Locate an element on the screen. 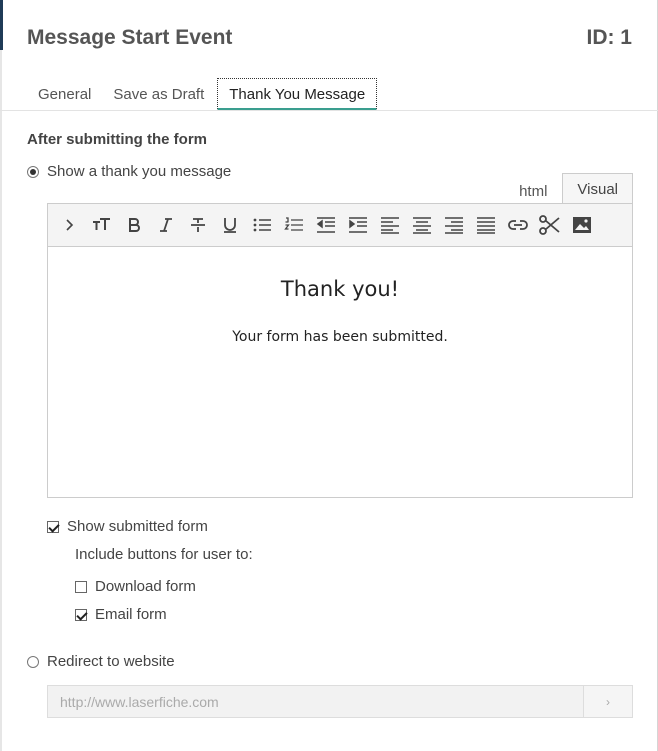 The height and width of the screenshot is (751, 658). redirect-option: Redirect to website is located at coordinates (101, 661).